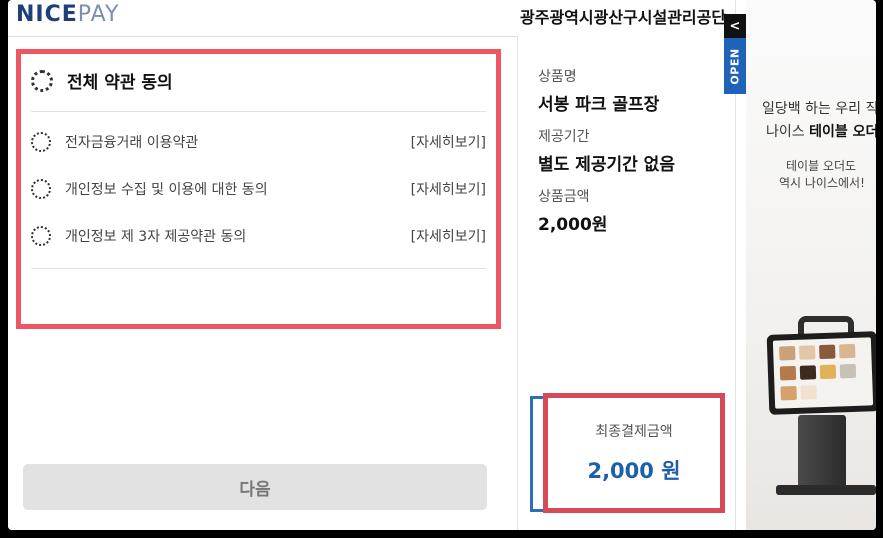 This screenshot has height=538, width=883. I want to click on amount-value: 2,000원, so click(573, 225).